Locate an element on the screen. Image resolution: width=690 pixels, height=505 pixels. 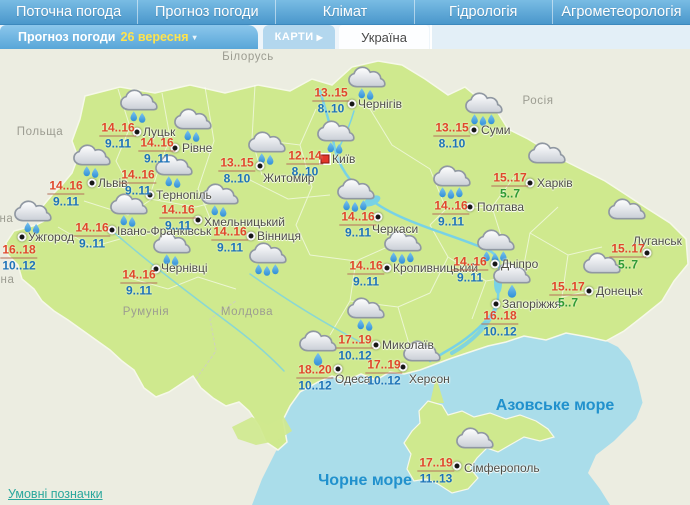
city-label: Харків is located at coordinates (555, 183).